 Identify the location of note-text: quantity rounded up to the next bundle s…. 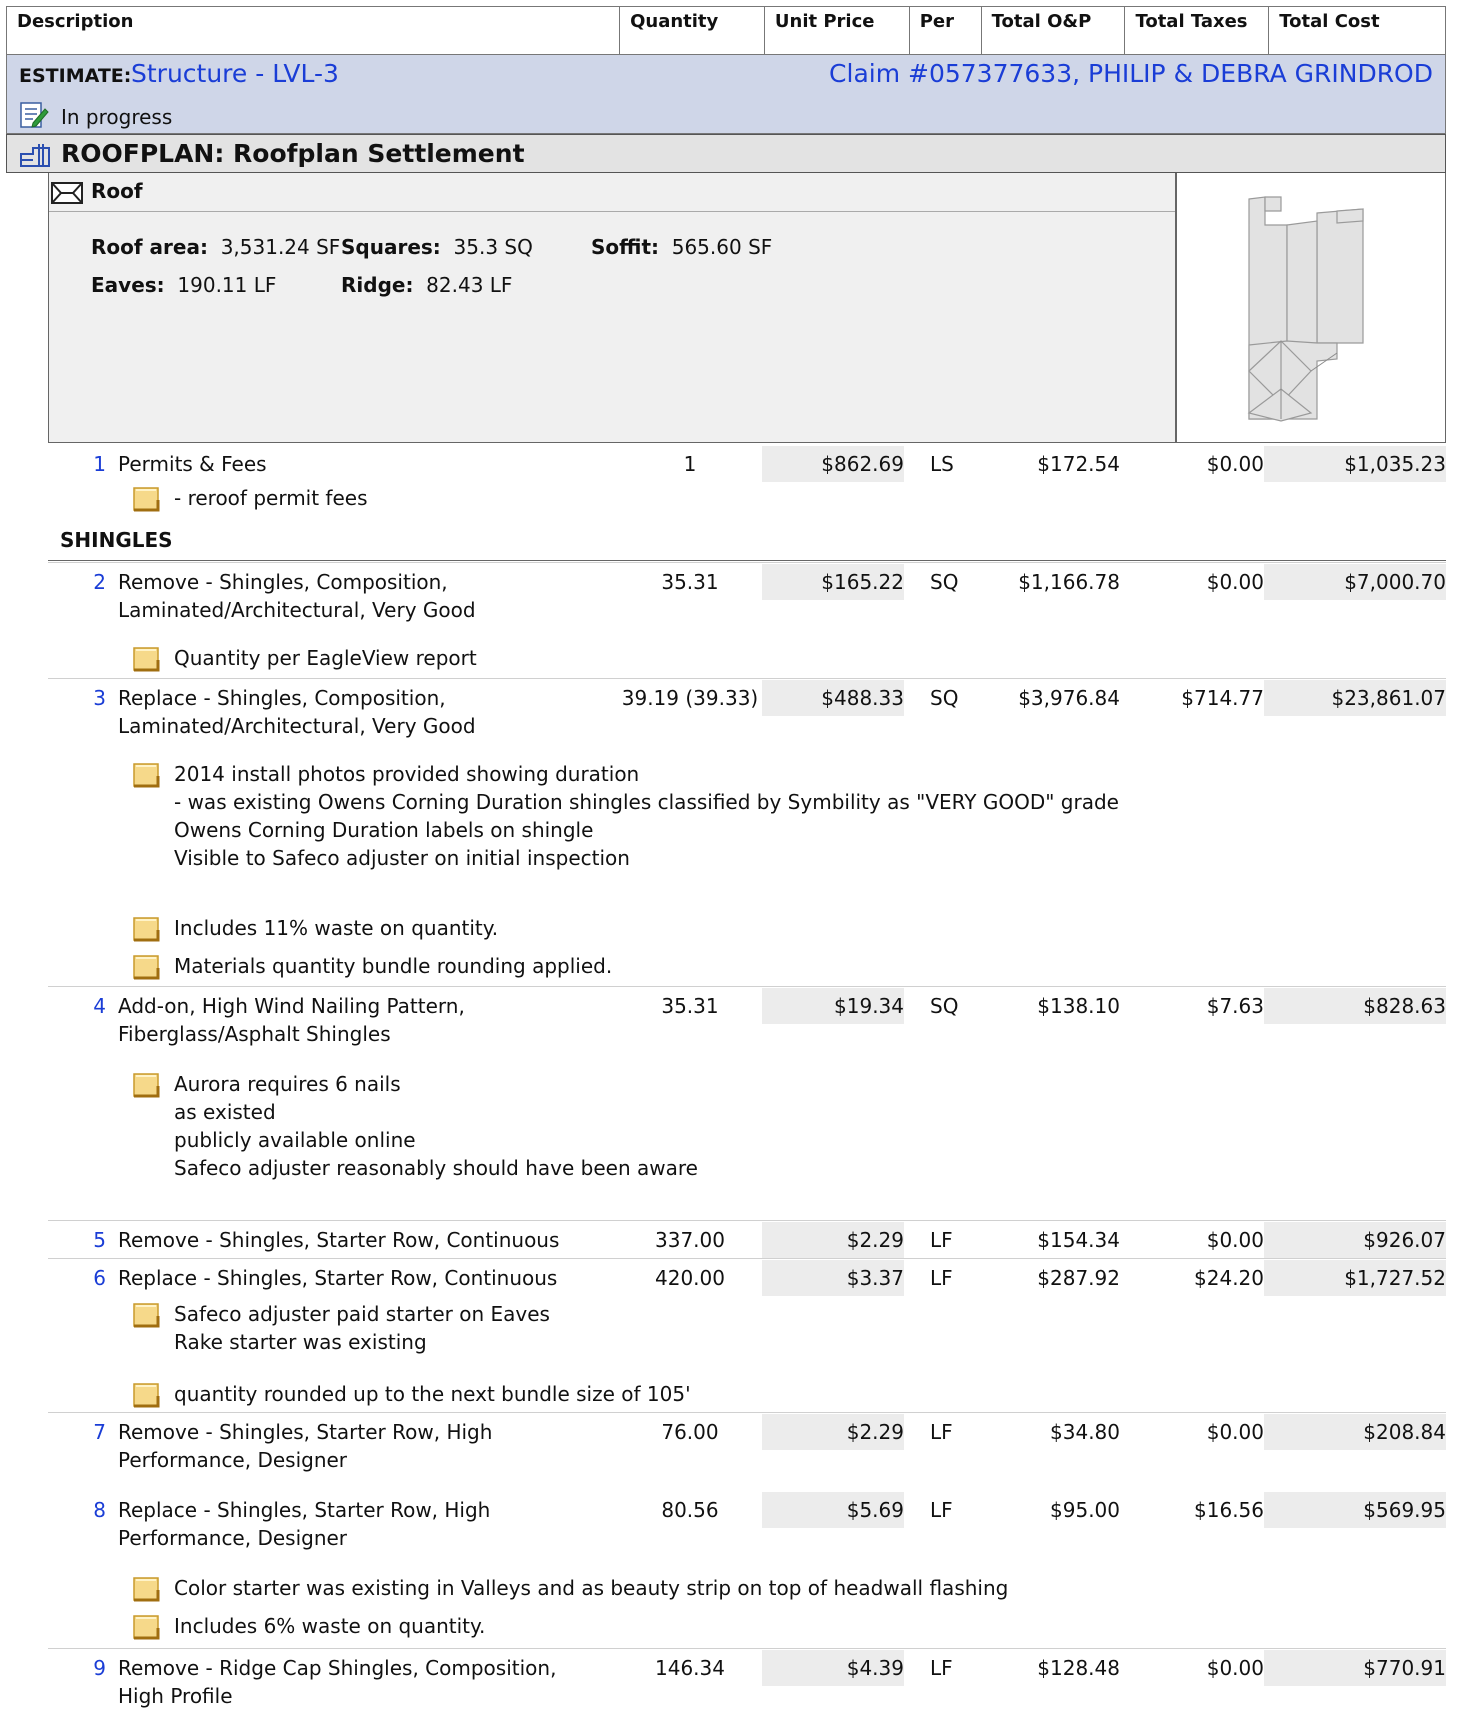
(432, 1394).